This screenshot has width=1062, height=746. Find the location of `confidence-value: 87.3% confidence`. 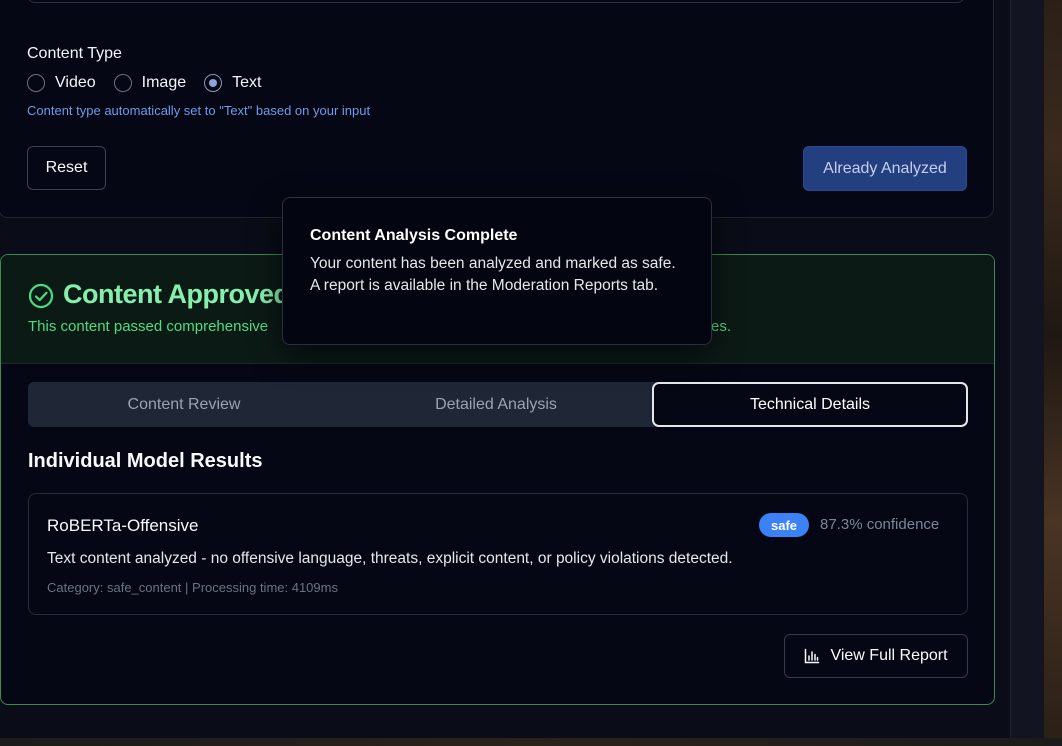

confidence-value: 87.3% confidence is located at coordinates (880, 524).